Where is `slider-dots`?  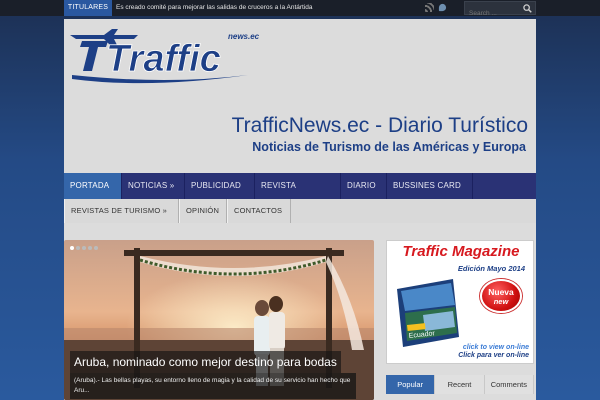
slider-dots is located at coordinates (84, 248).